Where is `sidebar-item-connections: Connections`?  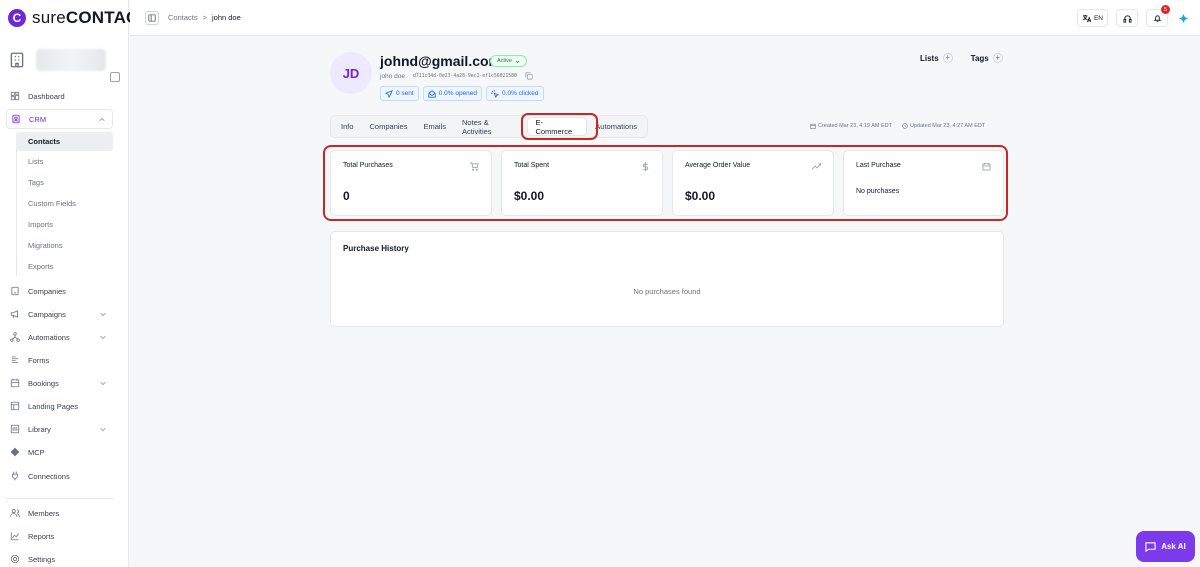
sidebar-item-connections: Connections is located at coordinates (59, 476).